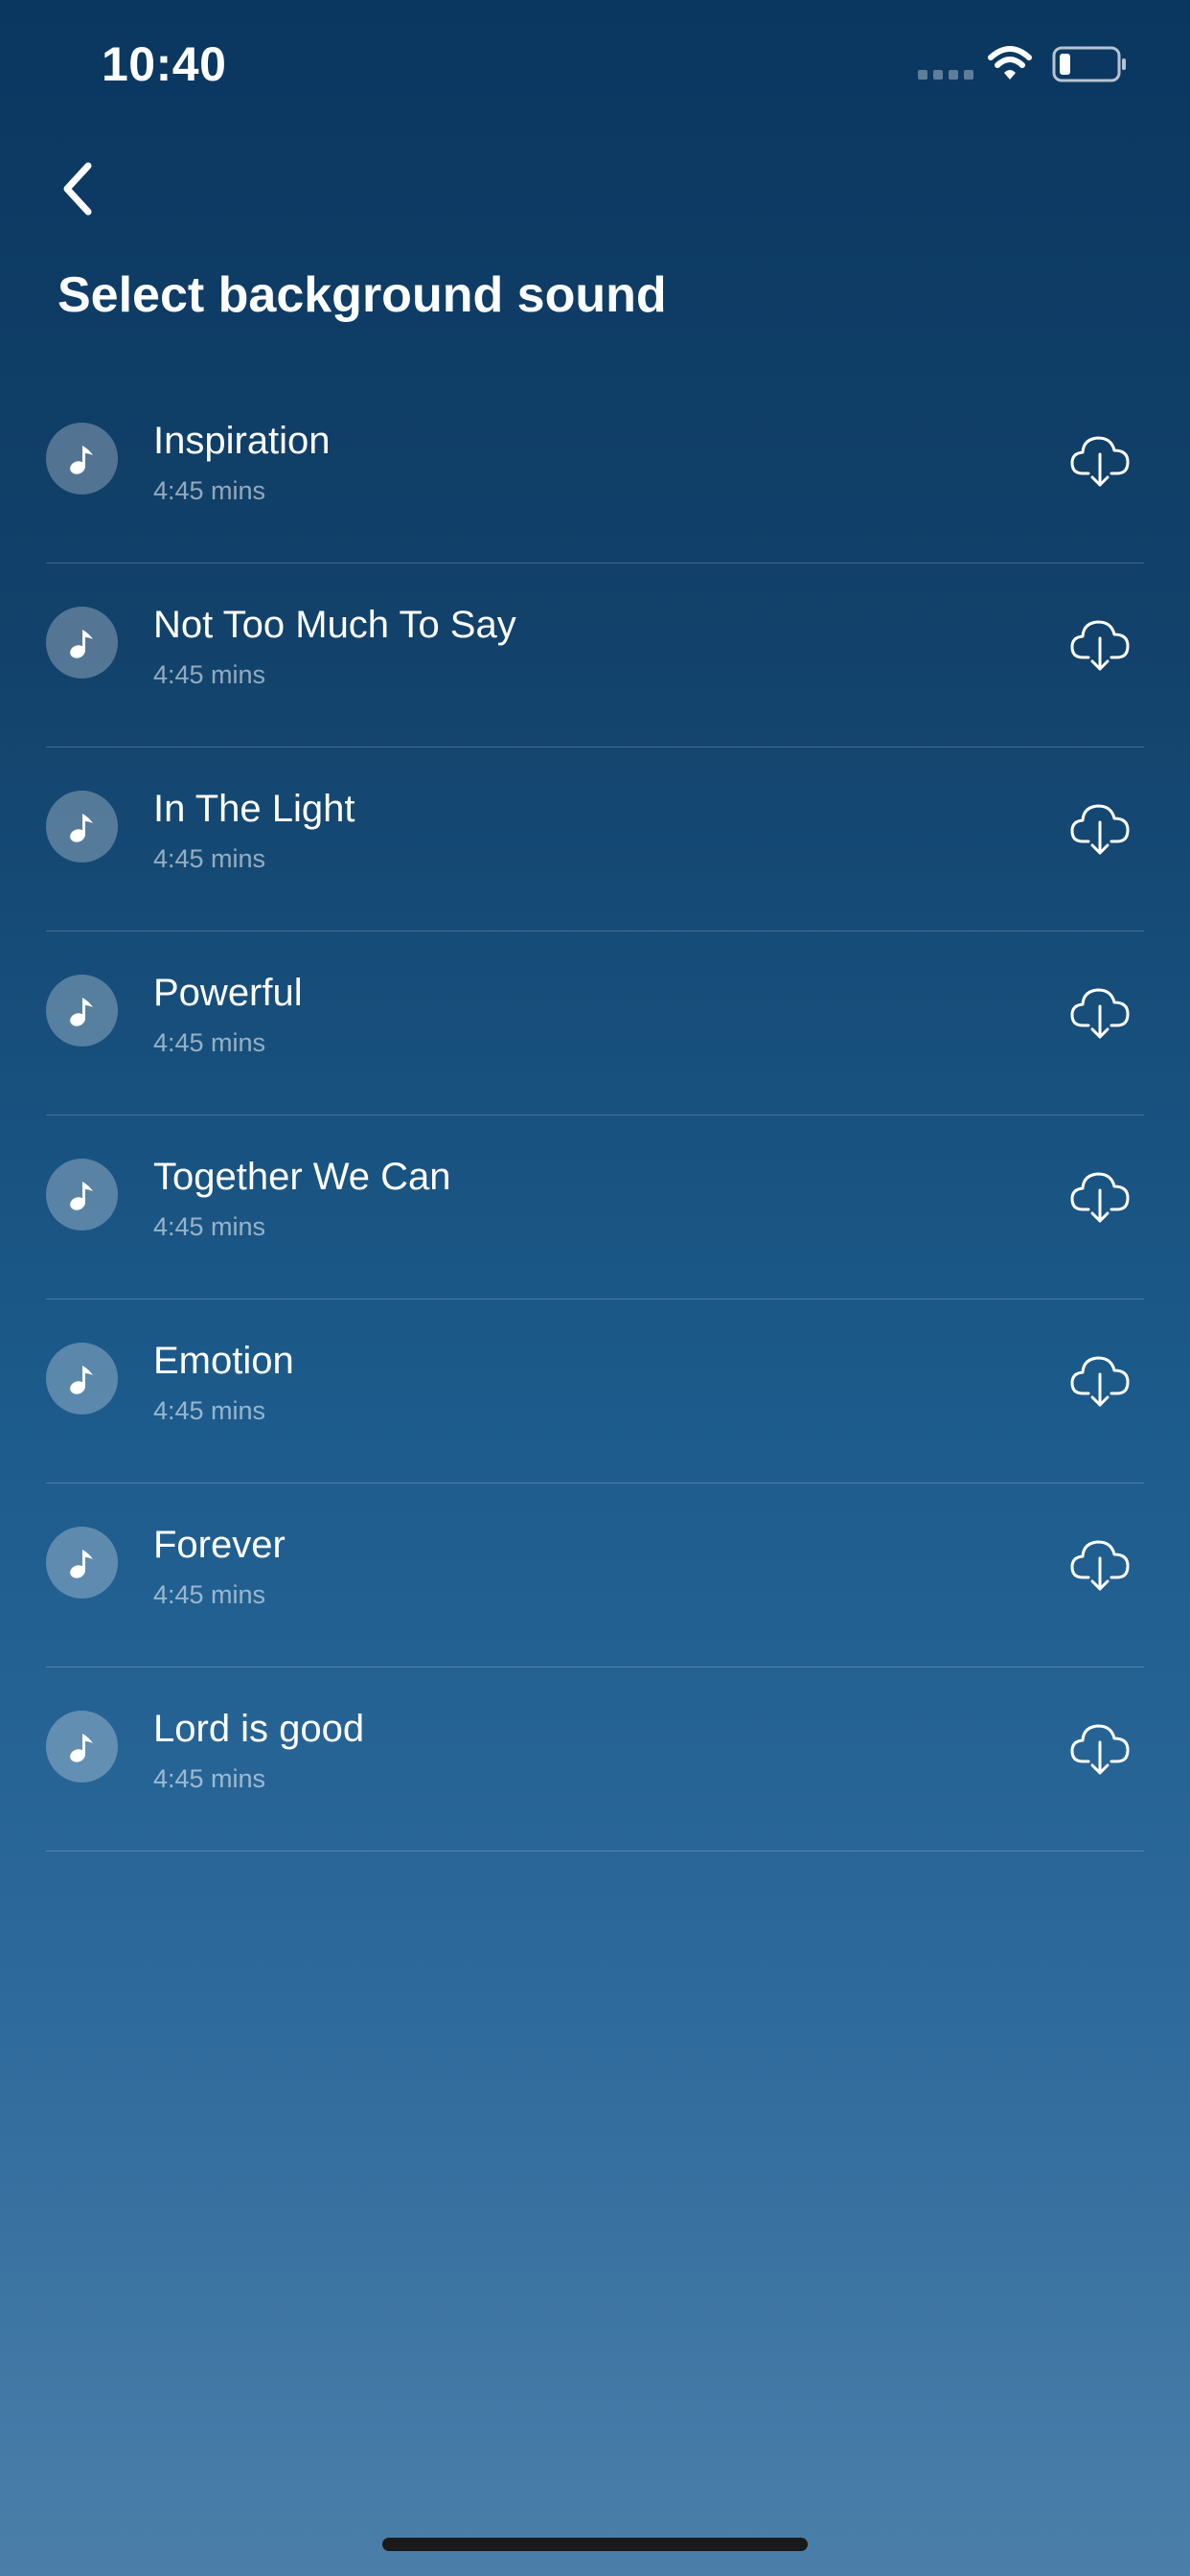 This screenshot has width=1190, height=2576. I want to click on cellular-signal-icon, so click(946, 75).